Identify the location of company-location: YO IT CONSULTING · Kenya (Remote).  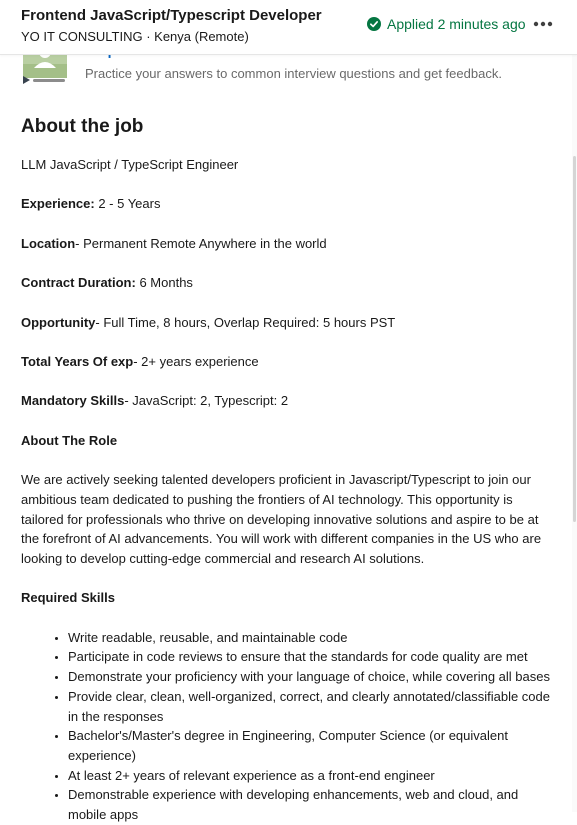
(135, 36).